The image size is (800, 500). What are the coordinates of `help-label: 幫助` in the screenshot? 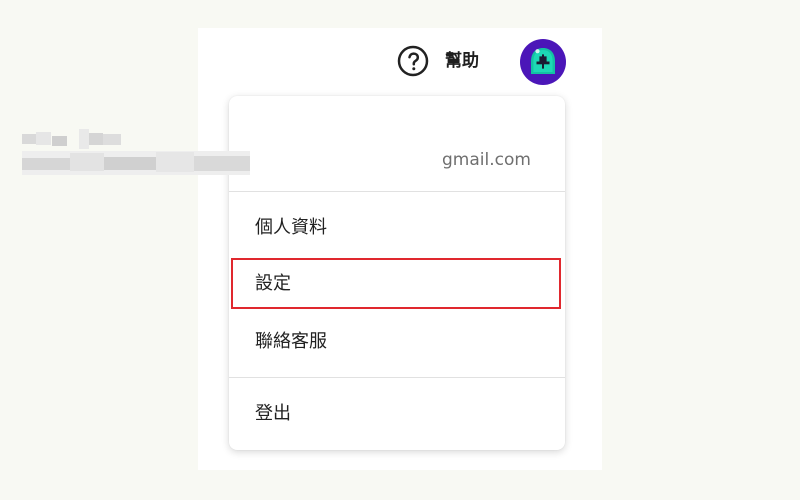 It's located at (462, 61).